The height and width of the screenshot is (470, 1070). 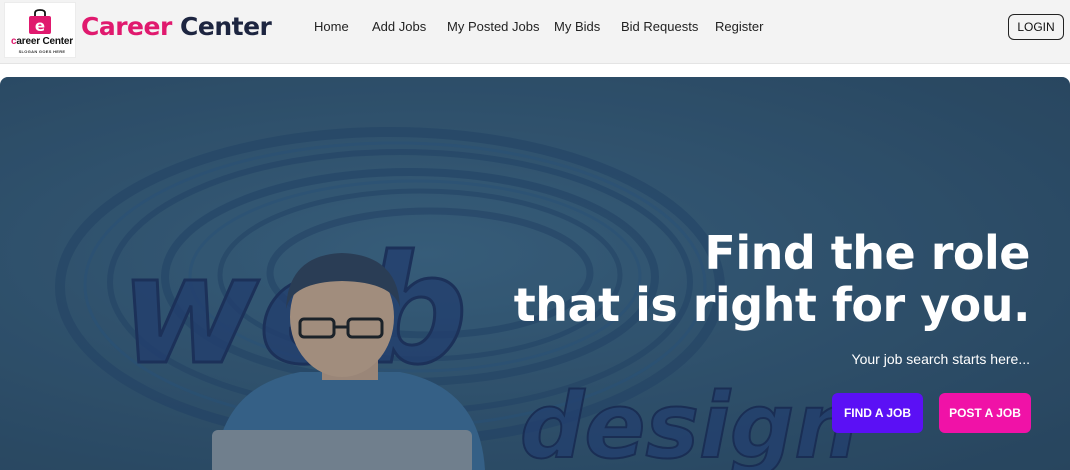 I want to click on brand-part1: Career, so click(x=126, y=26).